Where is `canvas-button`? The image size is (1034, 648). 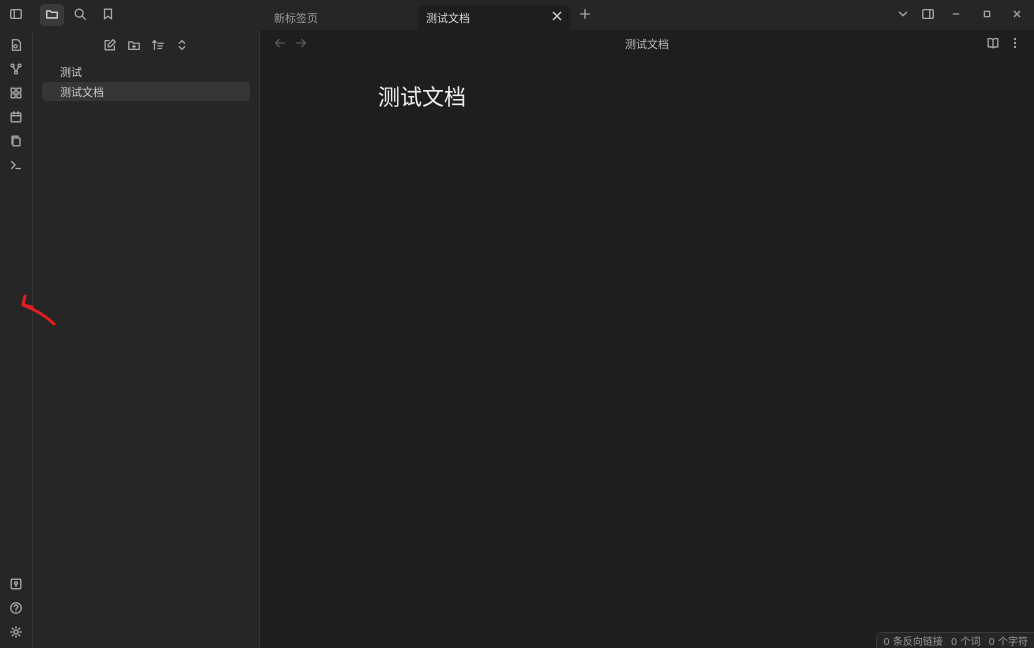
canvas-button is located at coordinates (16, 94).